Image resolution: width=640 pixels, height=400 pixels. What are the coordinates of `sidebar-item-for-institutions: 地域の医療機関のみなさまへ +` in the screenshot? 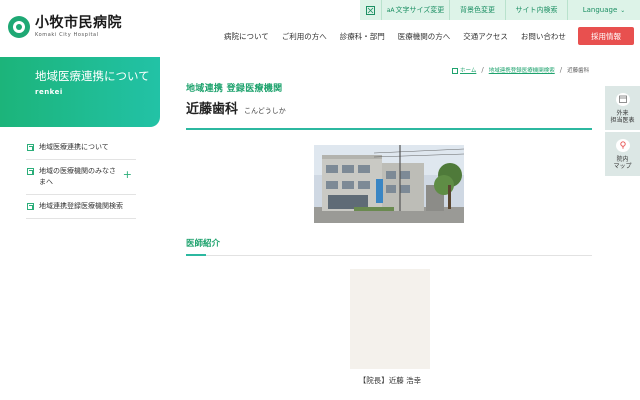 It's located at (81, 177).